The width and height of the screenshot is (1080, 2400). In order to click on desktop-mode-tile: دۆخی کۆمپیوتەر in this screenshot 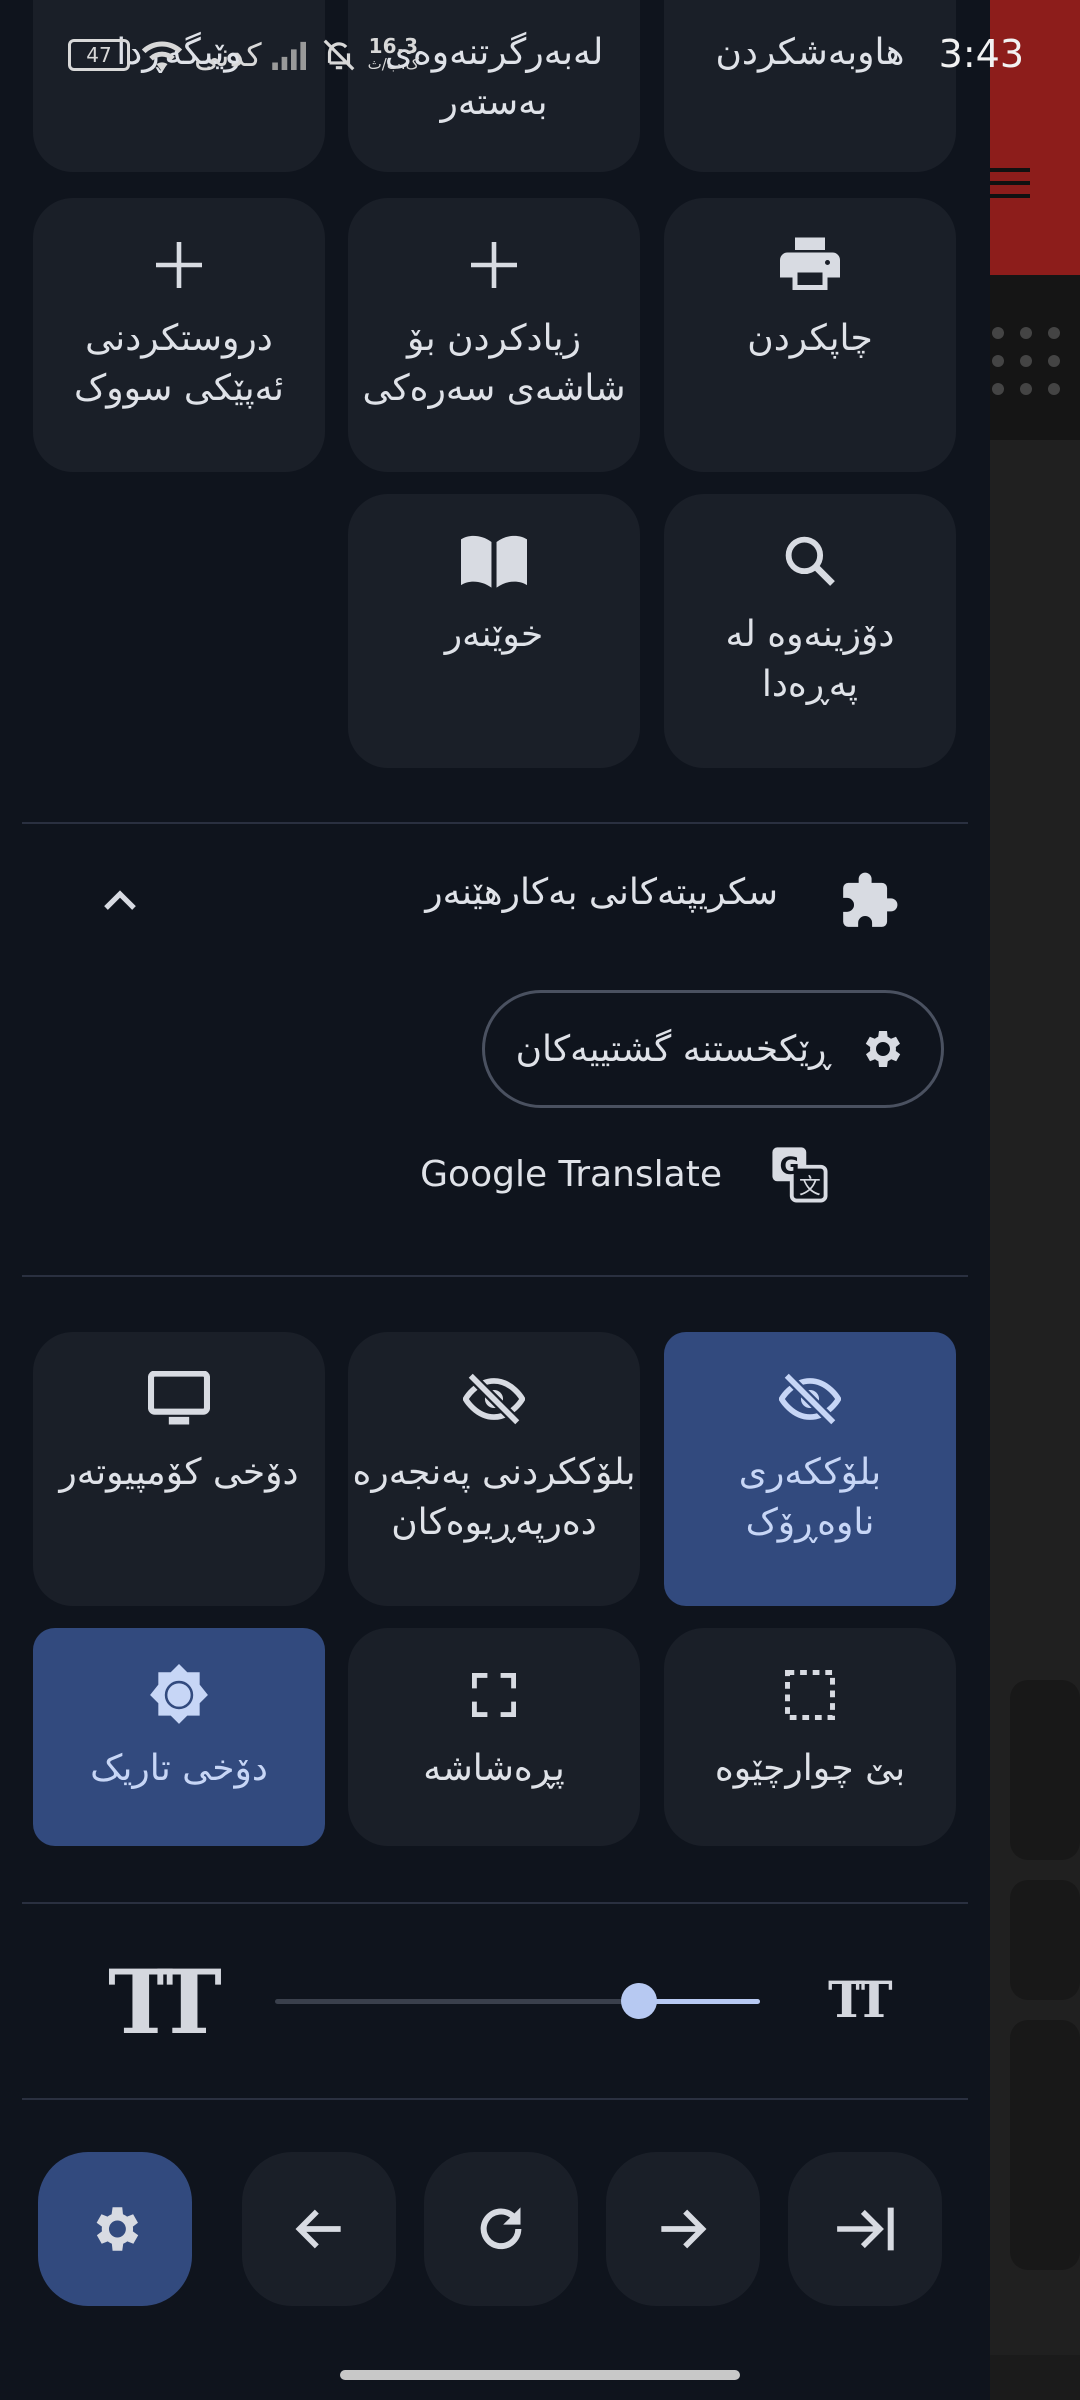, I will do `click(179, 1469)`.